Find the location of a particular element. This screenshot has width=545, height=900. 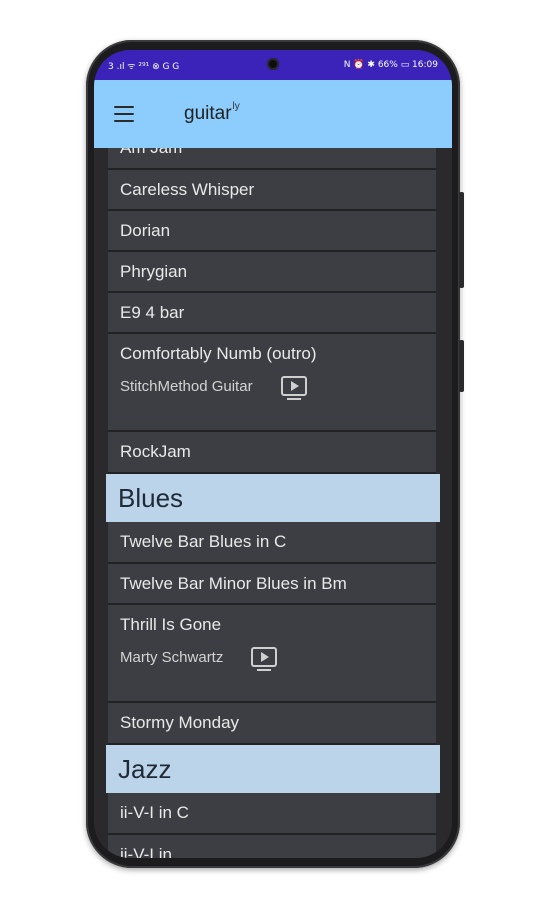

list-item-title: Twelve Bar Minor Blues in Bm is located at coordinates (233, 583).